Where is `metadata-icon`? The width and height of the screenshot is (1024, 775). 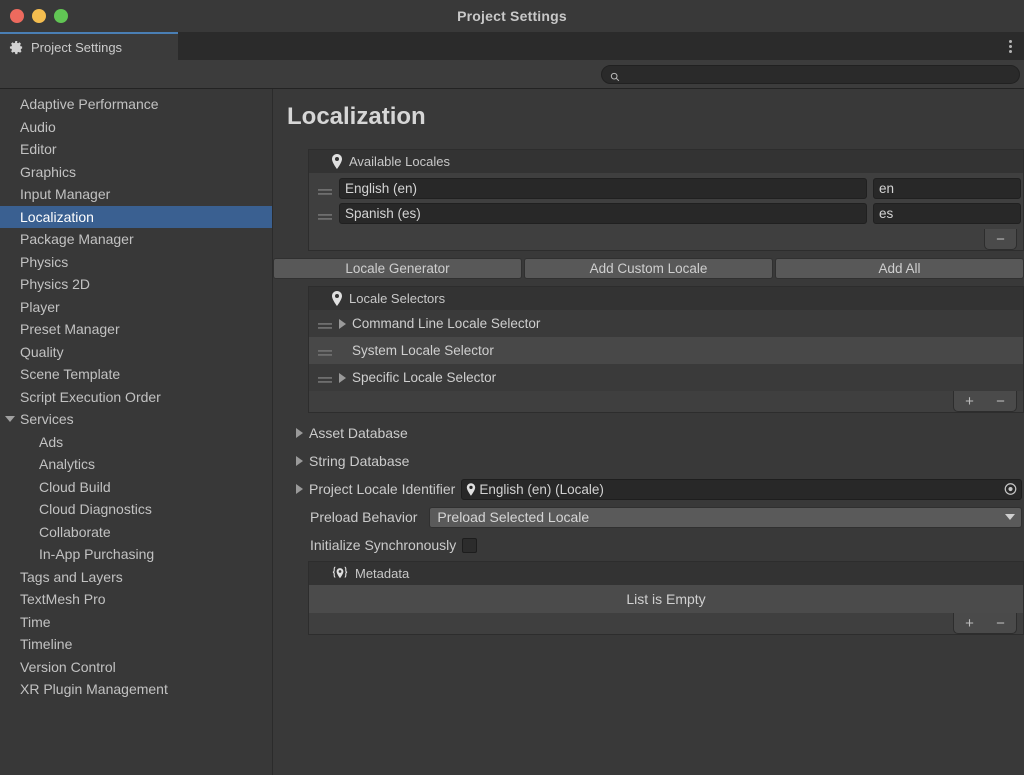
metadata-icon is located at coordinates (340, 574).